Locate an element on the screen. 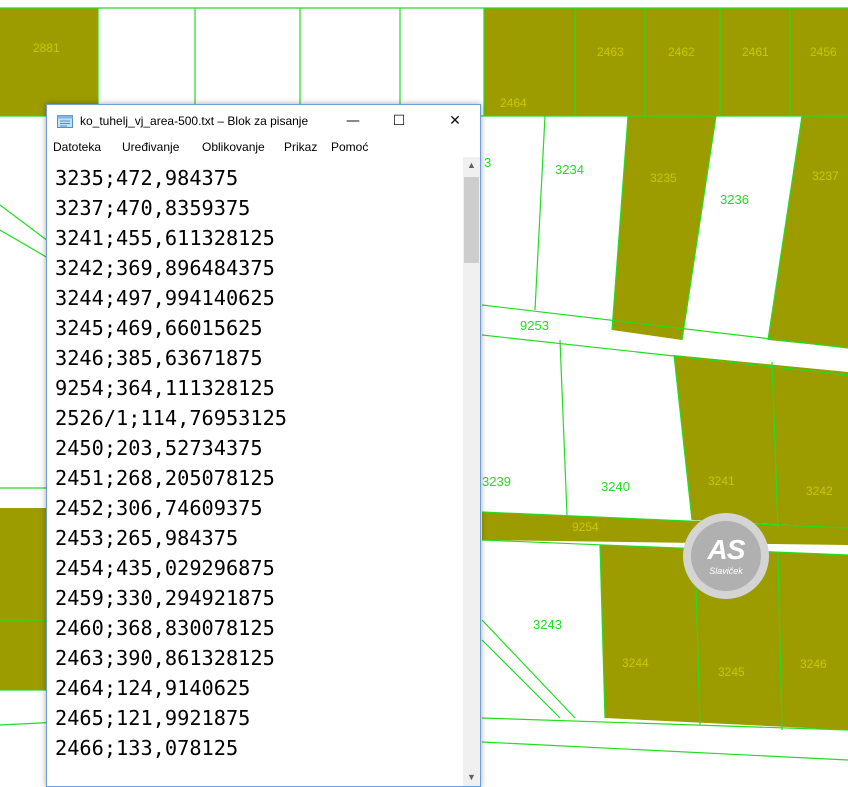  svg-text: 2456 is located at coordinates (823, 52).